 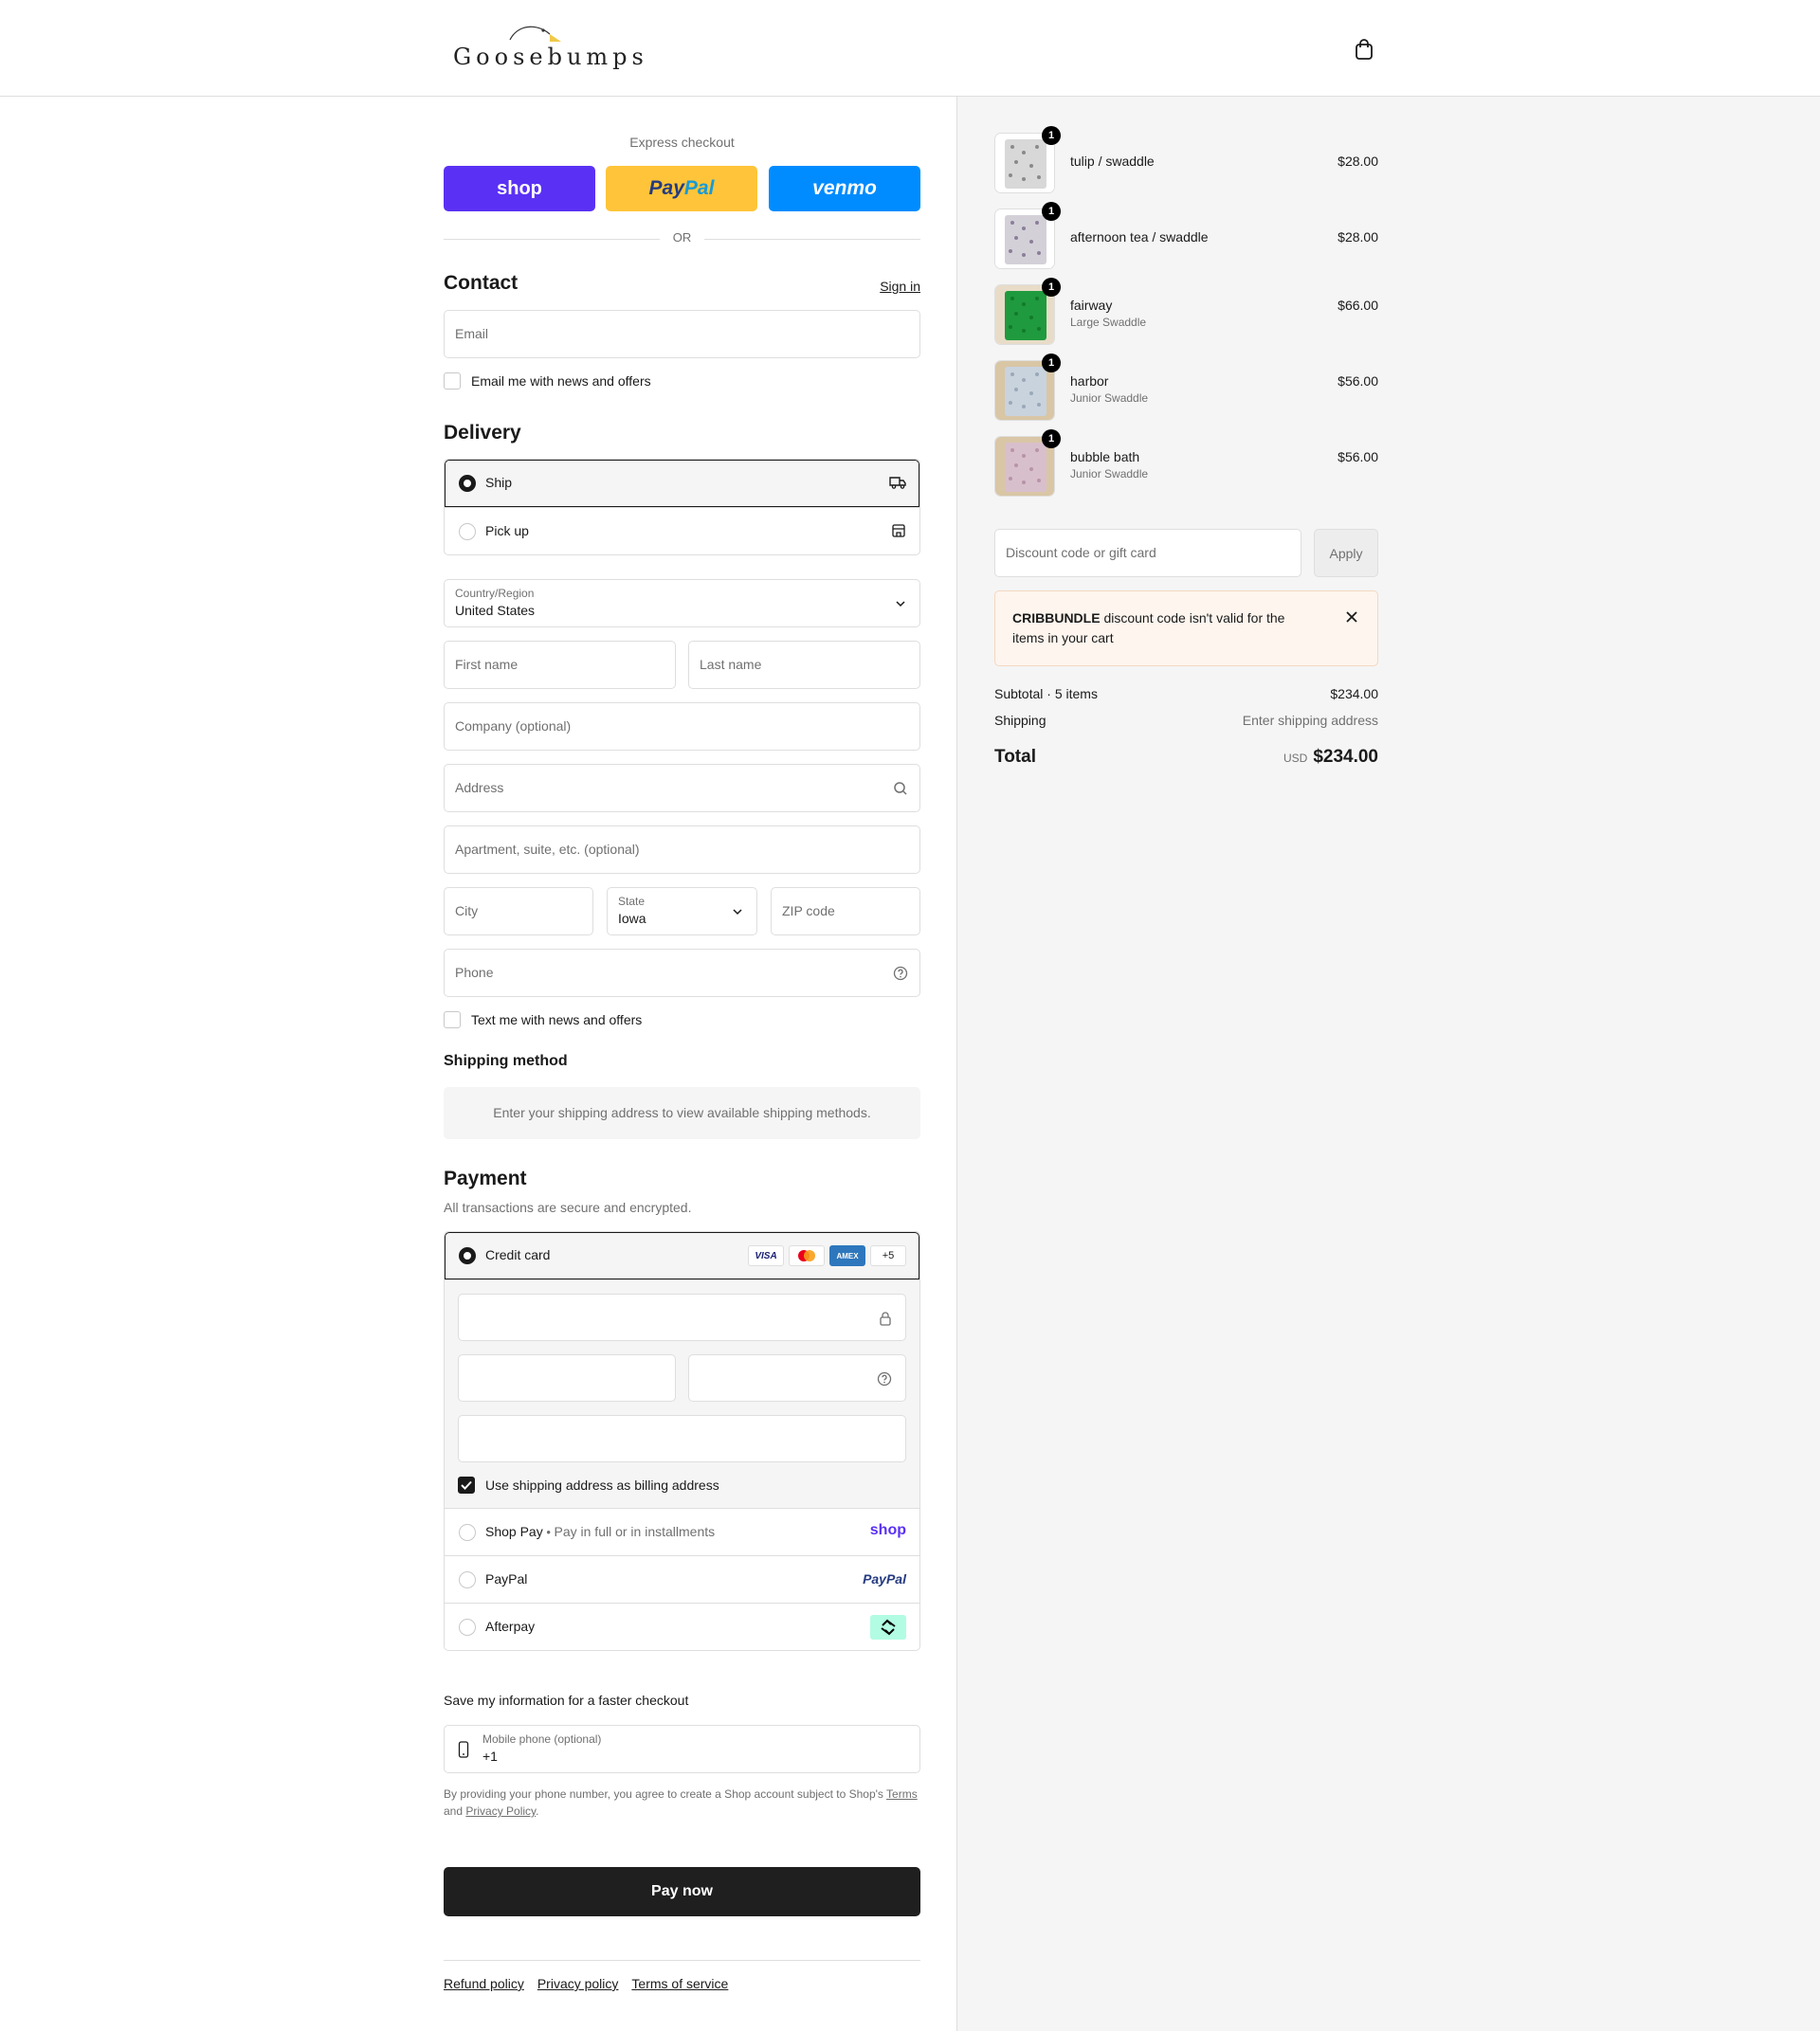 What do you see at coordinates (682, 1255) in the screenshot?
I see `payment-option-credit-card: Credit card VISA AMEX +5` at bounding box center [682, 1255].